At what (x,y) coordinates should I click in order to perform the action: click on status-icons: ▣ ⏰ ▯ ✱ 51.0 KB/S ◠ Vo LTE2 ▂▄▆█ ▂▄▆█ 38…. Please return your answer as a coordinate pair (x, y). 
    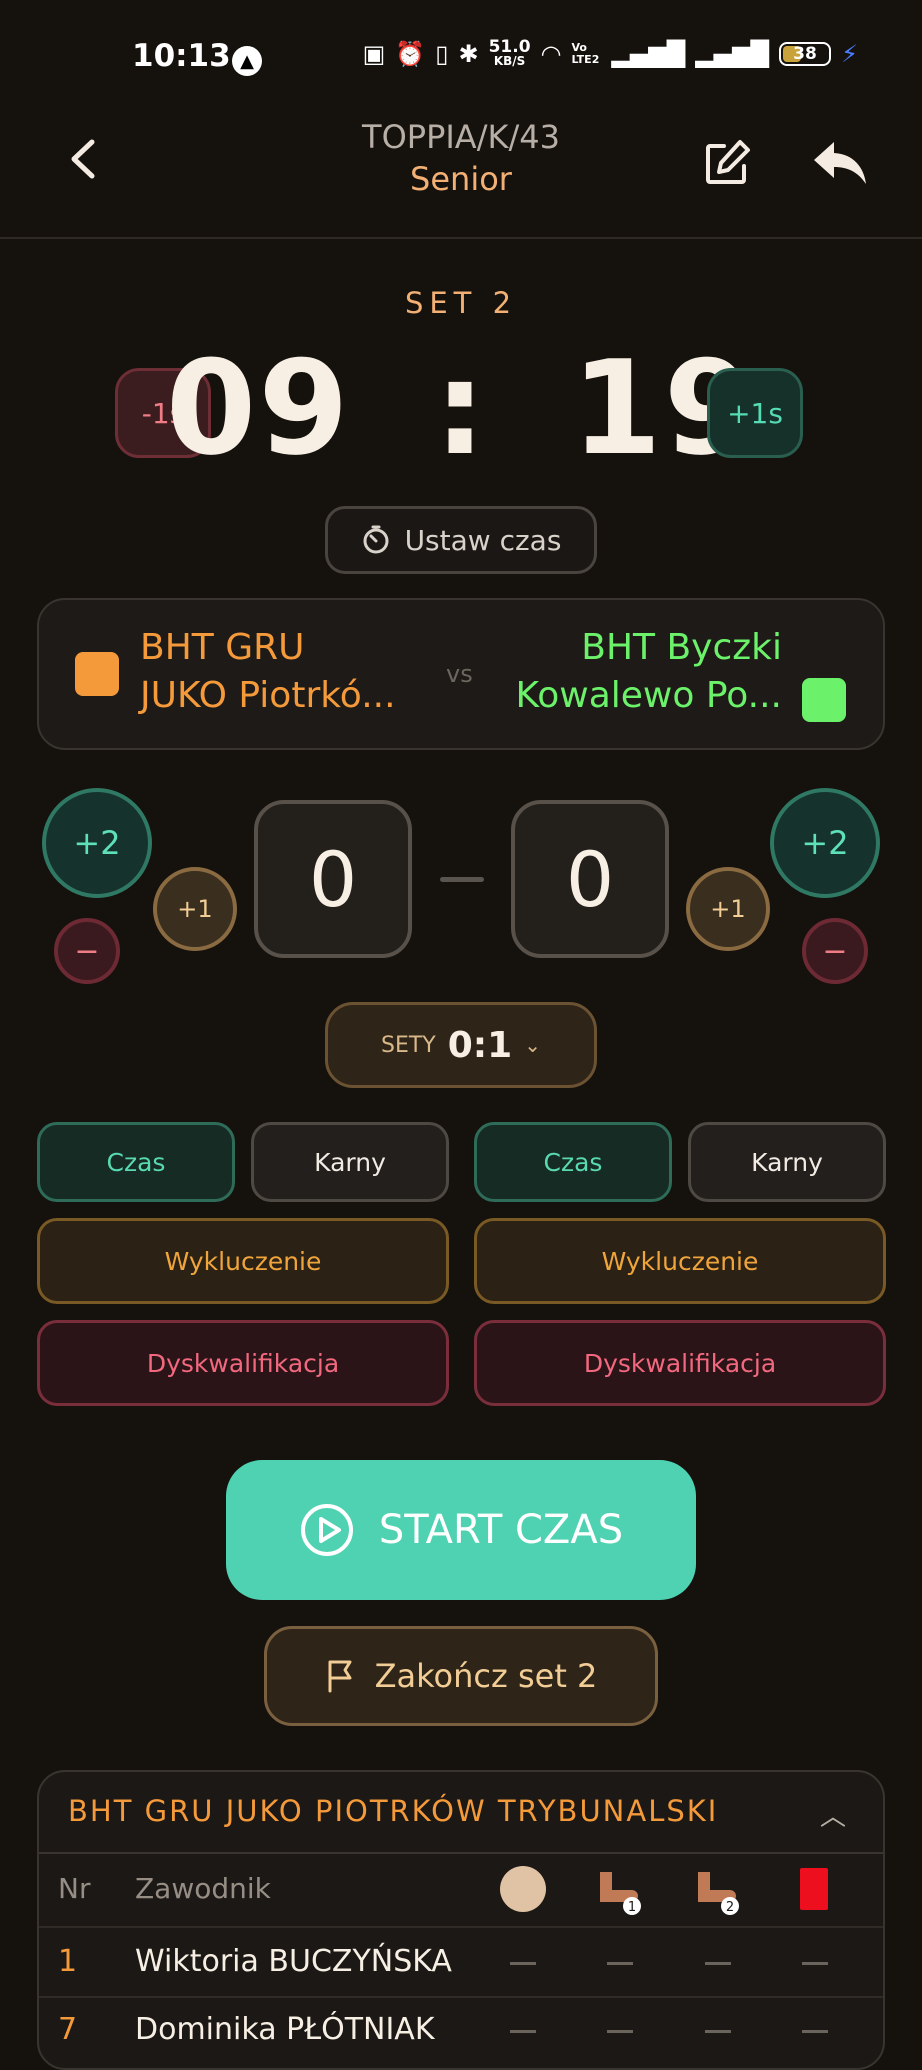
    Looking at the image, I should click on (610, 53).